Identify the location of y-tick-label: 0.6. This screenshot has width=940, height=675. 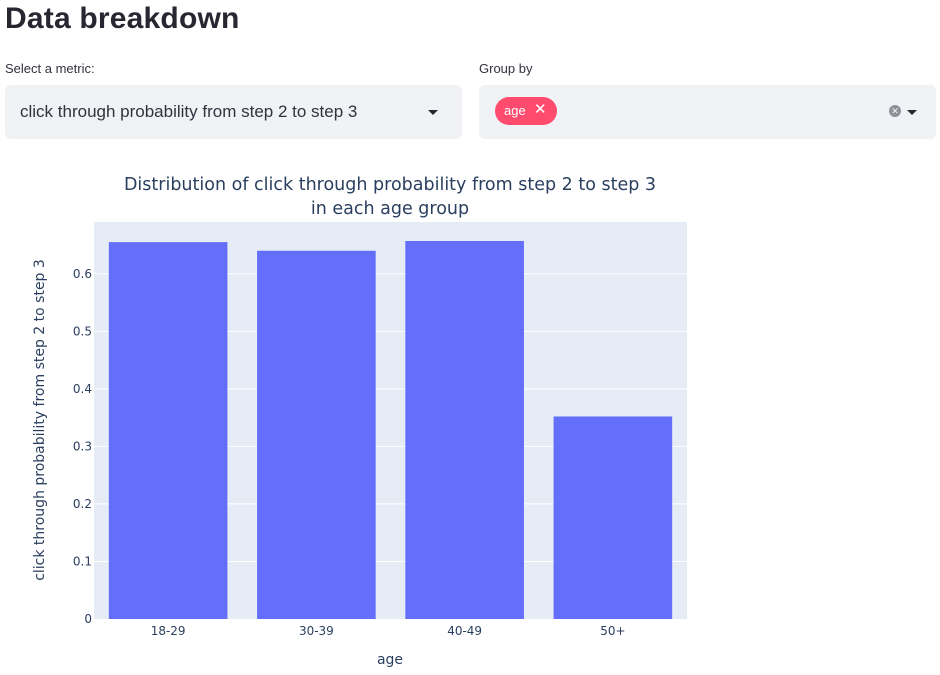
(82, 274).